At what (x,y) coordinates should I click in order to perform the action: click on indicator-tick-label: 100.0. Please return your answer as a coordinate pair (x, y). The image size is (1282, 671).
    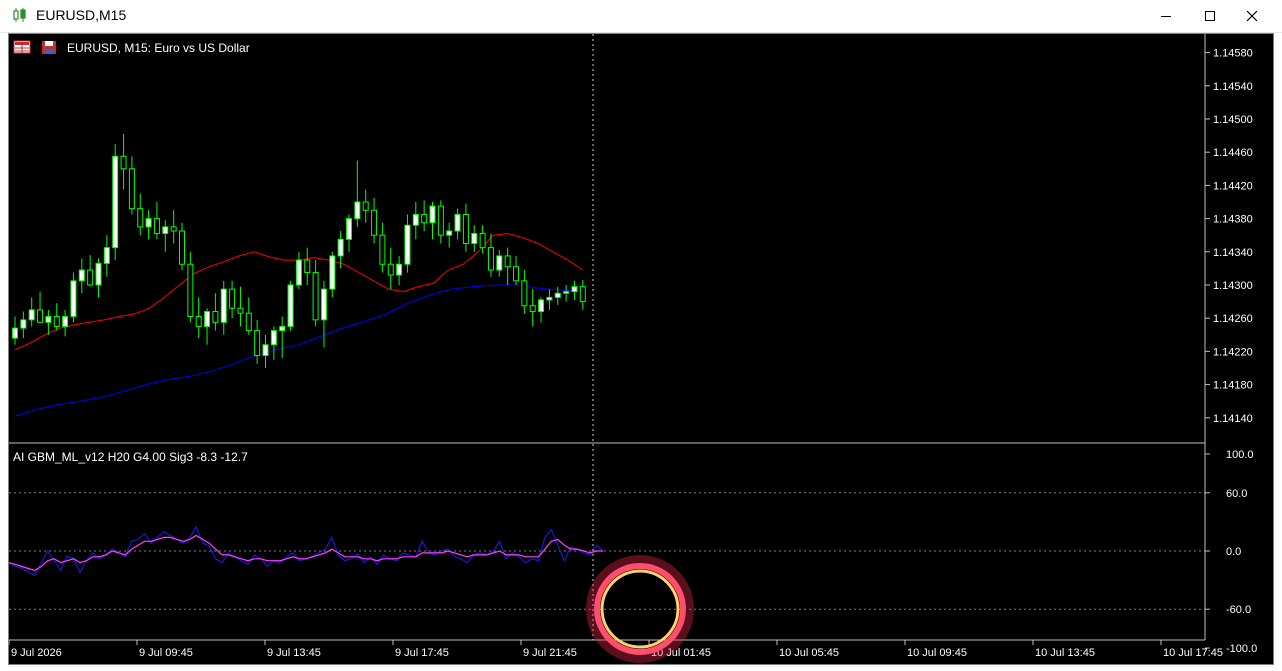
    Looking at the image, I should click on (1240, 455).